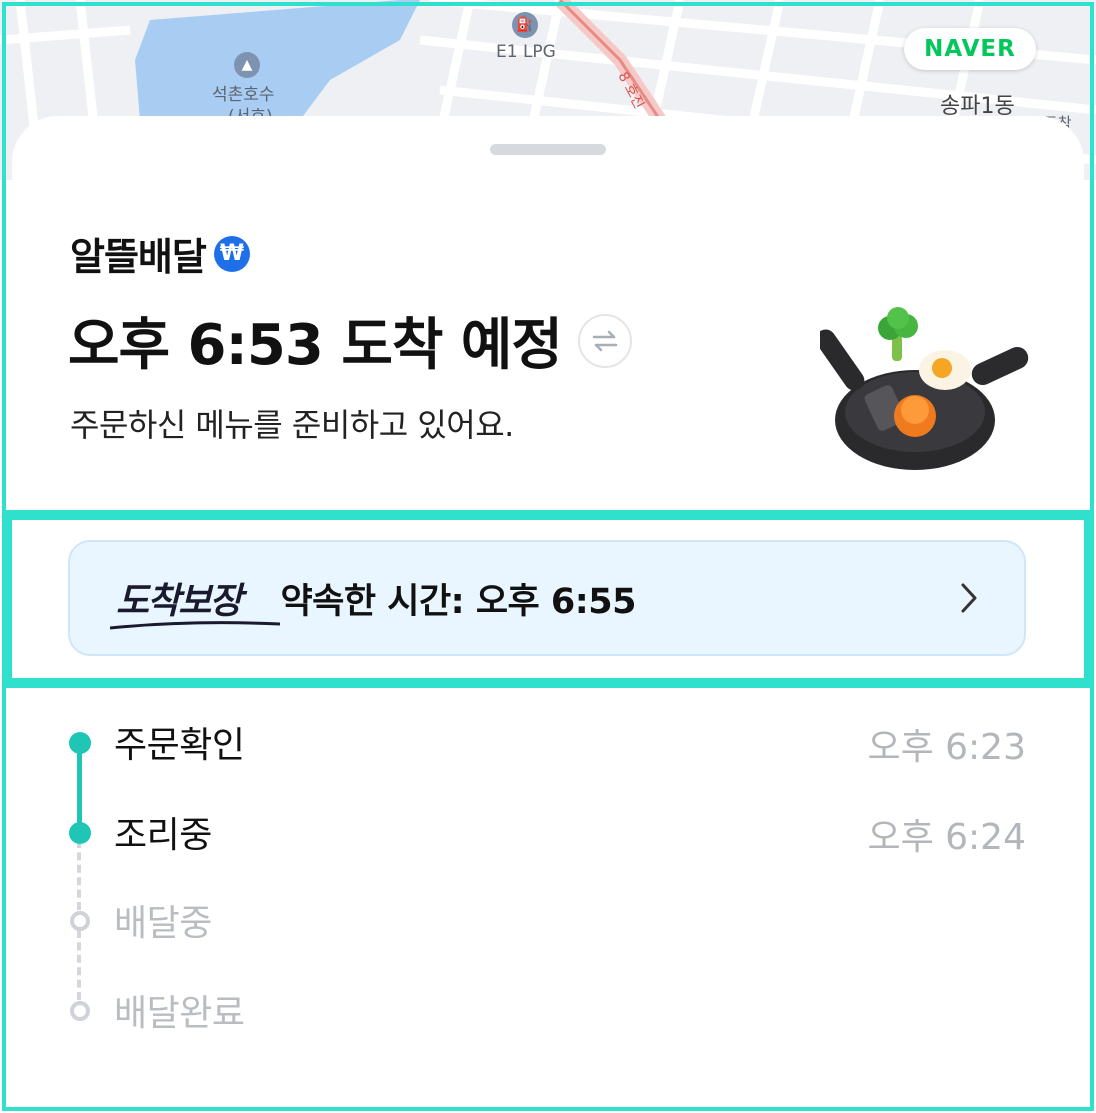 The width and height of the screenshot is (1096, 1113). I want to click on place-icon: ▲, so click(247, 65).